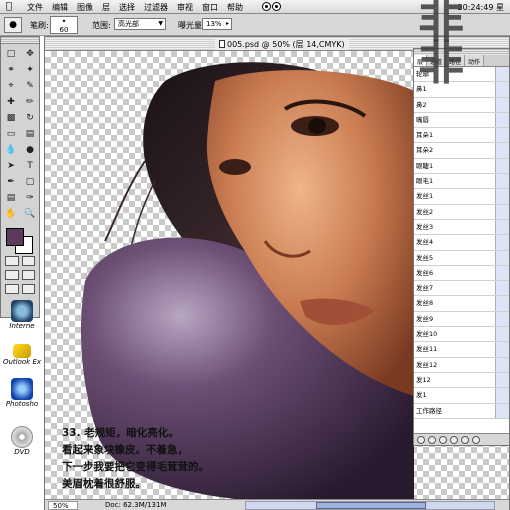 The image size is (510, 510). I want to click on scrollbar-thumb, so click(371, 505).